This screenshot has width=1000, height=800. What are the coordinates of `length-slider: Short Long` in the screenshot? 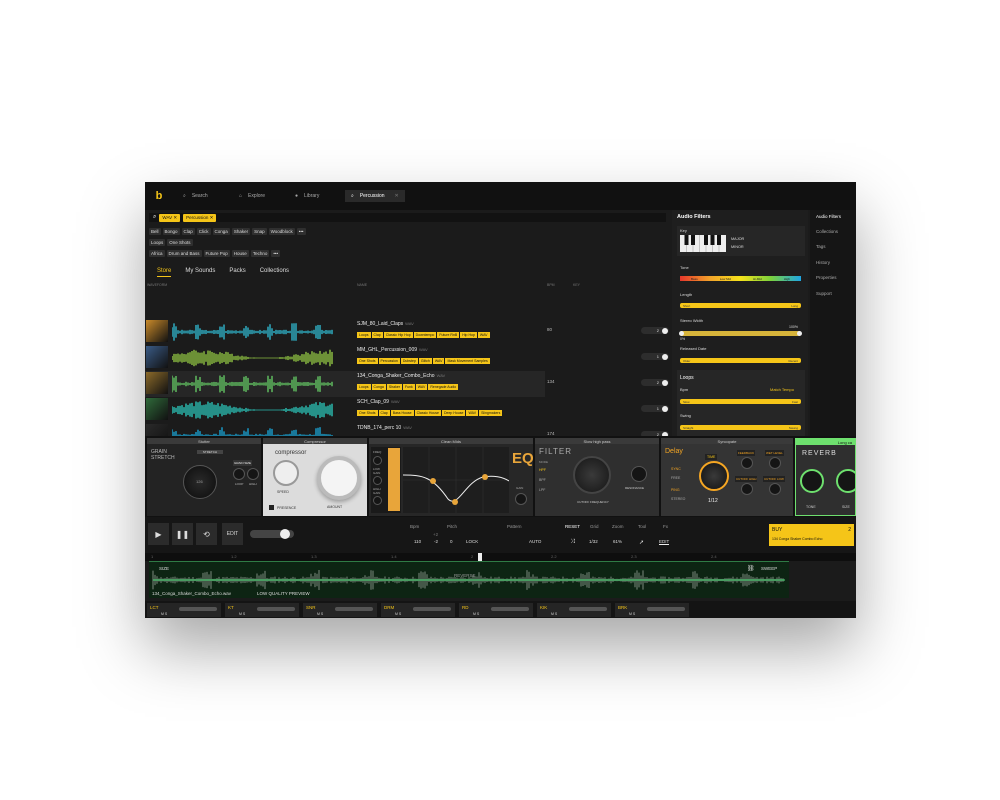 It's located at (740, 305).